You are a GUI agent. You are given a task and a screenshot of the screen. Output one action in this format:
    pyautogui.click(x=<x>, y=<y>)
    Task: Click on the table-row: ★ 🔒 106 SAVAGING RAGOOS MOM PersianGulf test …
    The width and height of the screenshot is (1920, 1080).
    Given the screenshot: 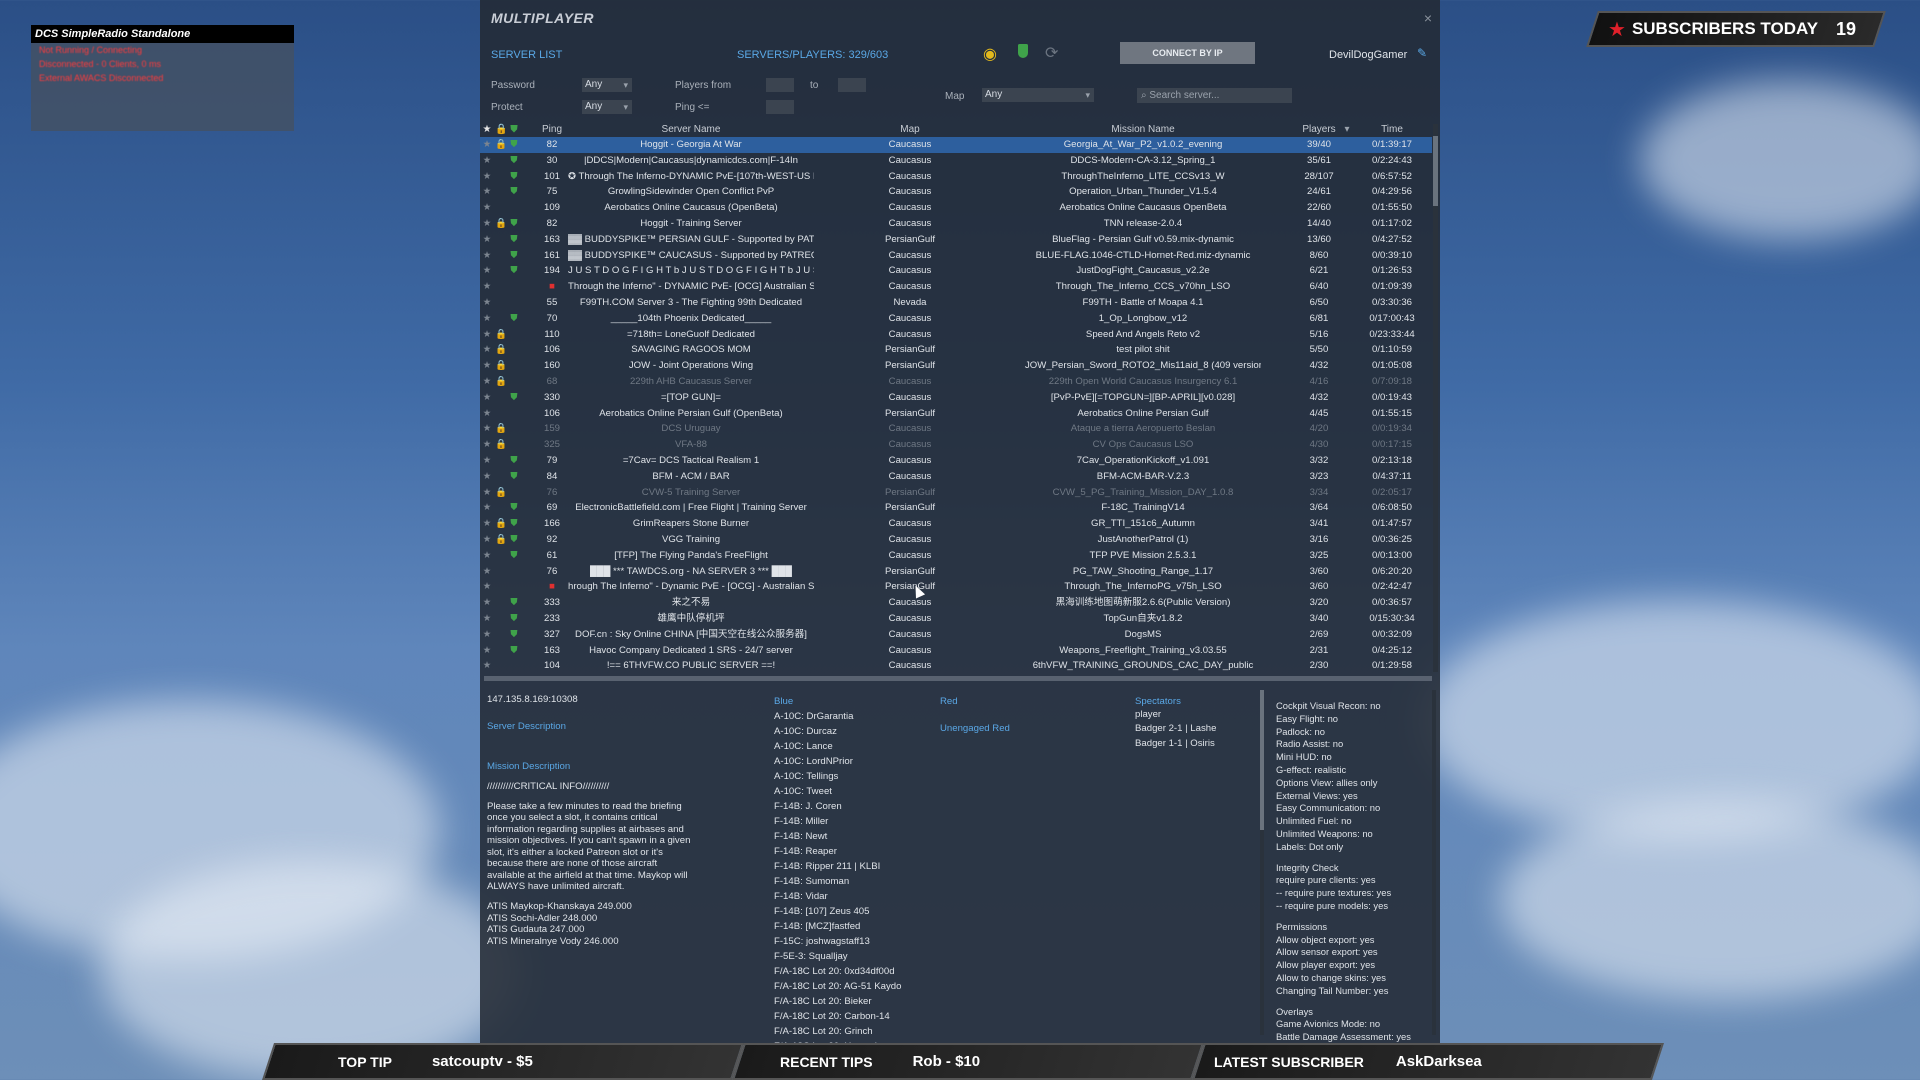 What is the action you would take?
    pyautogui.click(x=956, y=350)
    